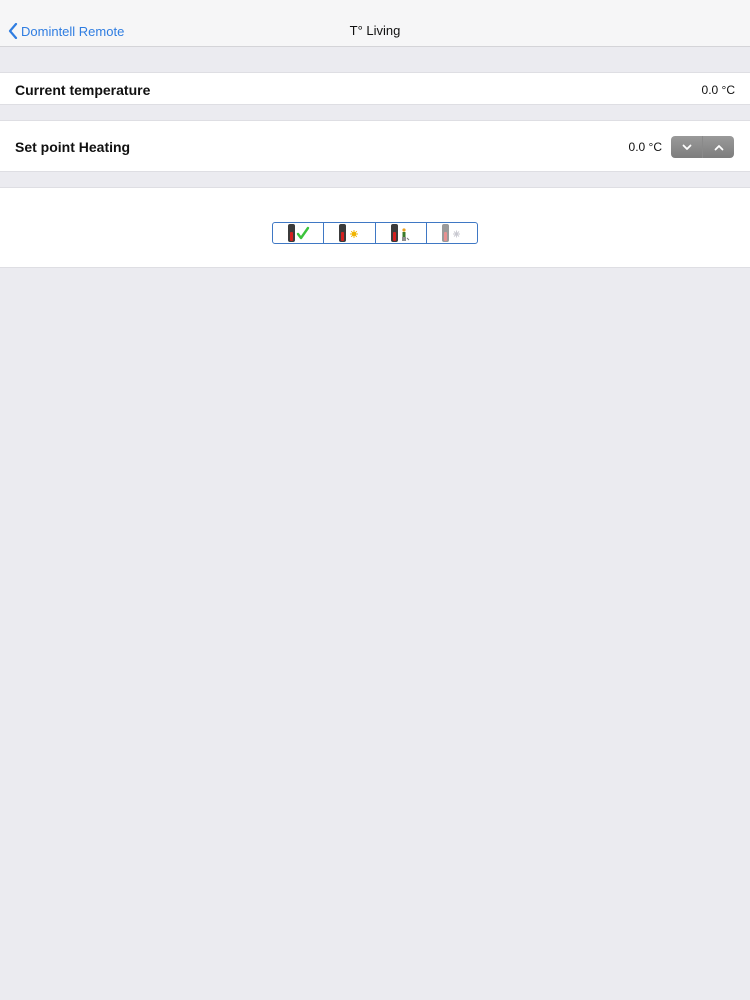 The width and height of the screenshot is (750, 1000). I want to click on thermostat-person-icon, so click(399, 233).